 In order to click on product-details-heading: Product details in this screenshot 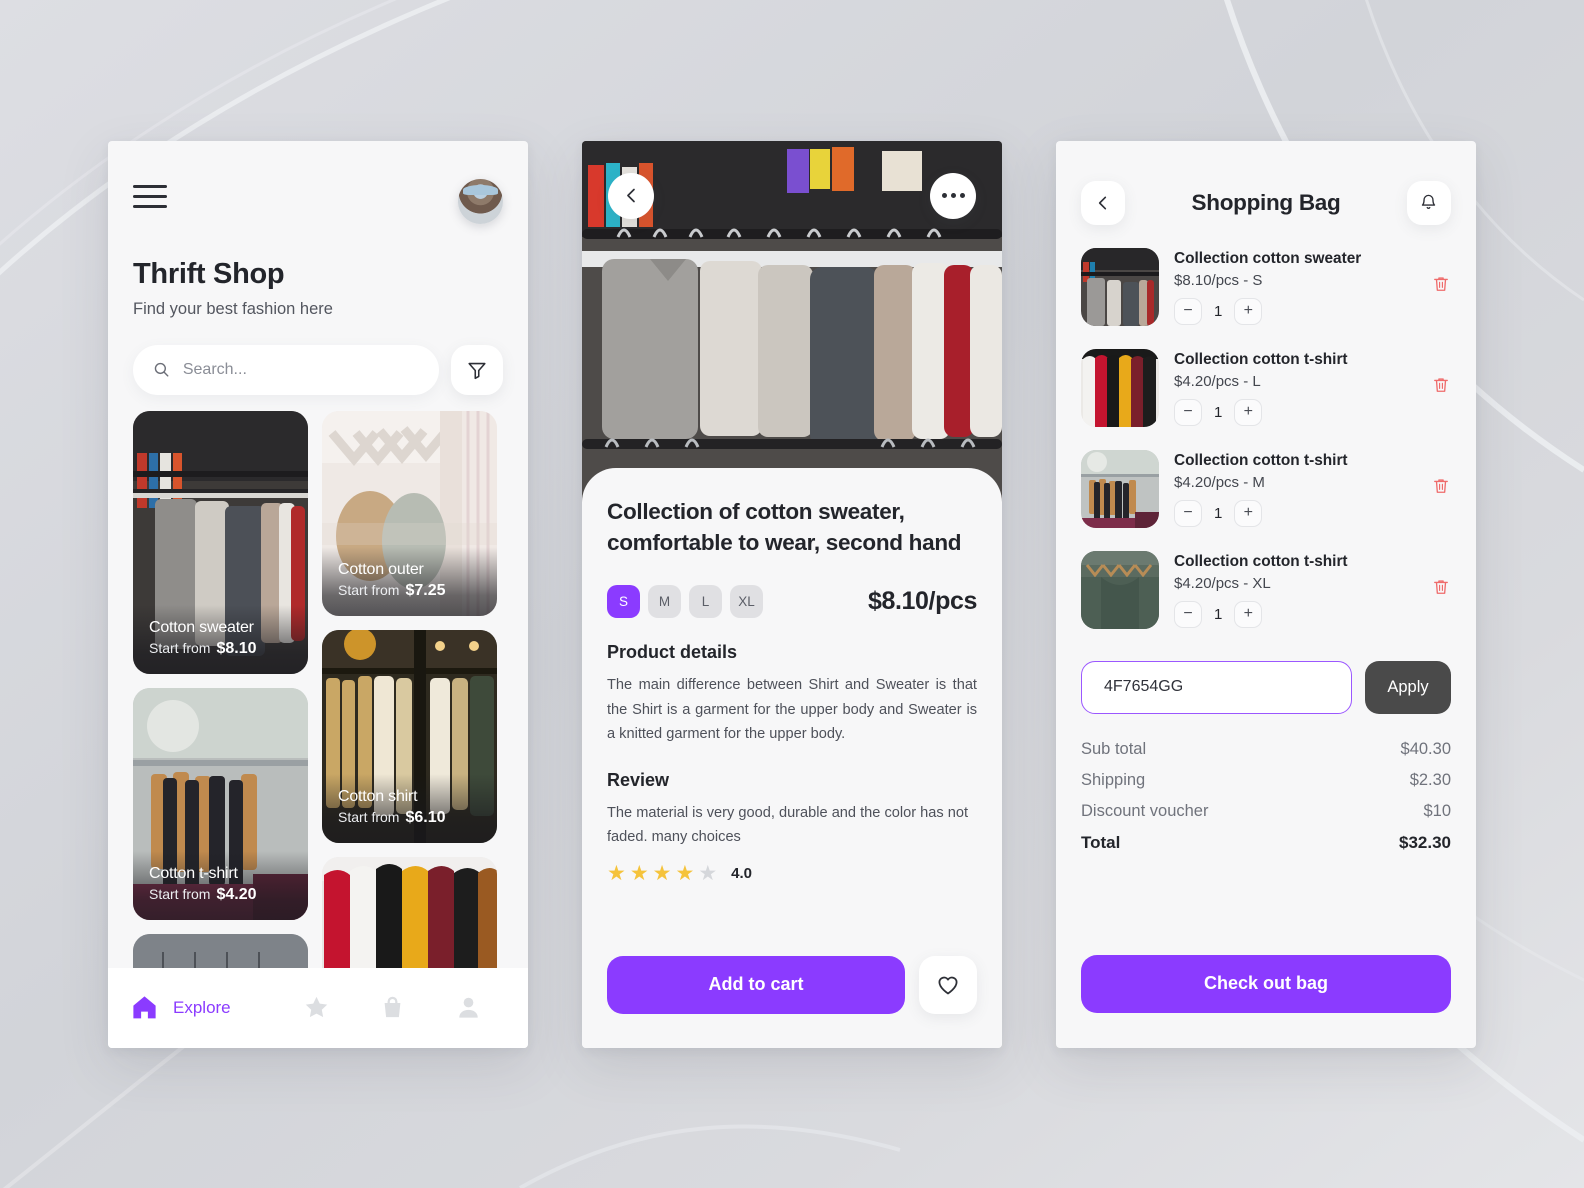, I will do `click(672, 652)`.